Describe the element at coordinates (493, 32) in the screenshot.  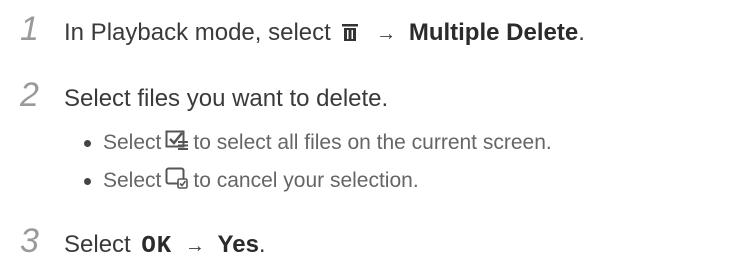
I see `menu-item-multiple-delete: Multiple Delete` at that location.